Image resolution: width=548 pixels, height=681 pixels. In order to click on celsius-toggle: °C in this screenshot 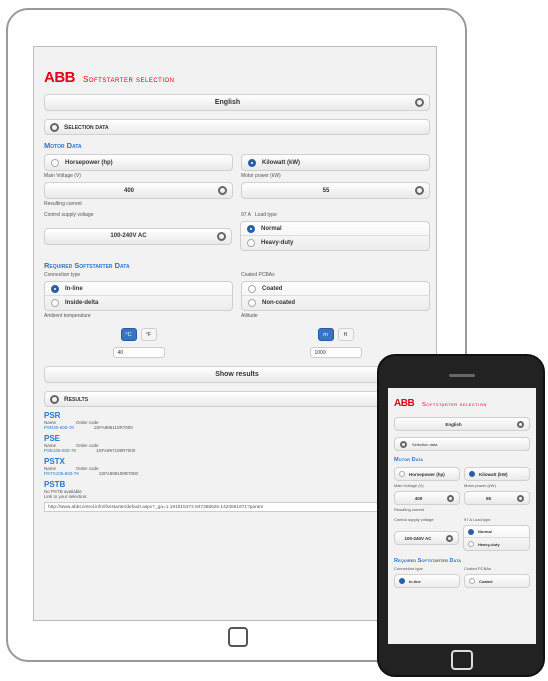, I will do `click(128, 334)`.